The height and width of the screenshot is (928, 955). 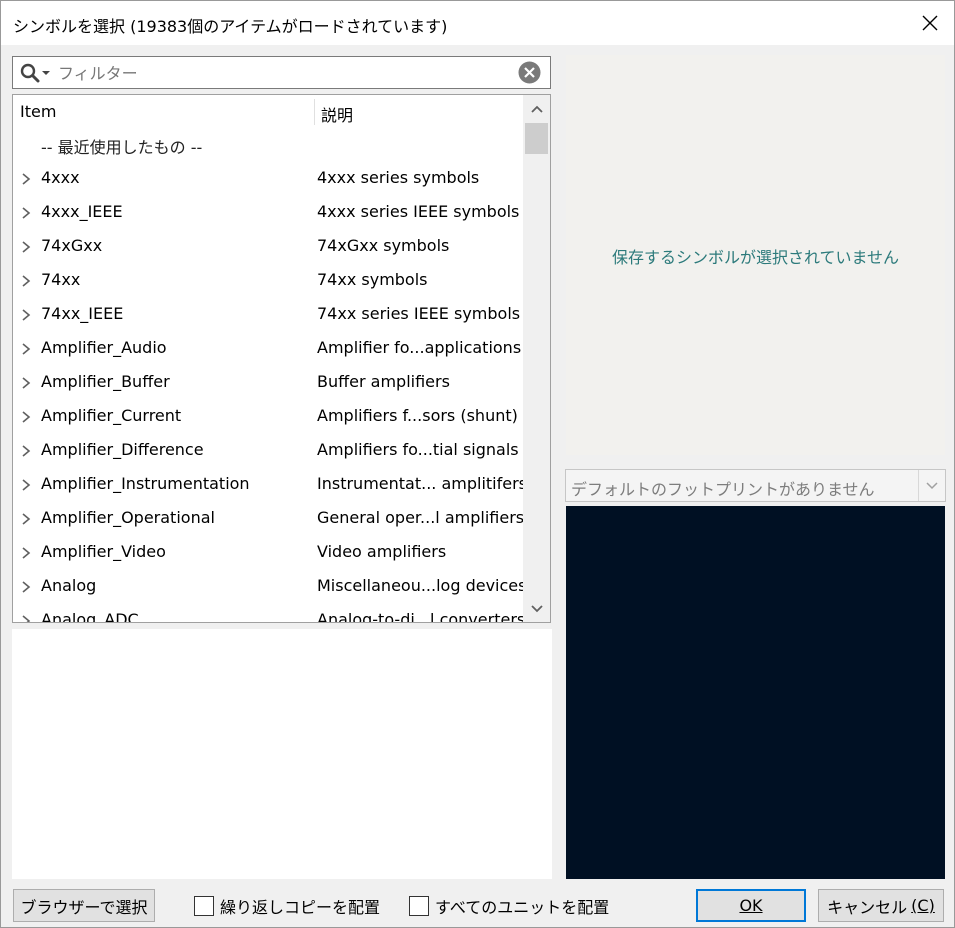 What do you see at coordinates (420, 616) in the screenshot?
I see `row-item-description: Analog-to-di...l converters` at bounding box center [420, 616].